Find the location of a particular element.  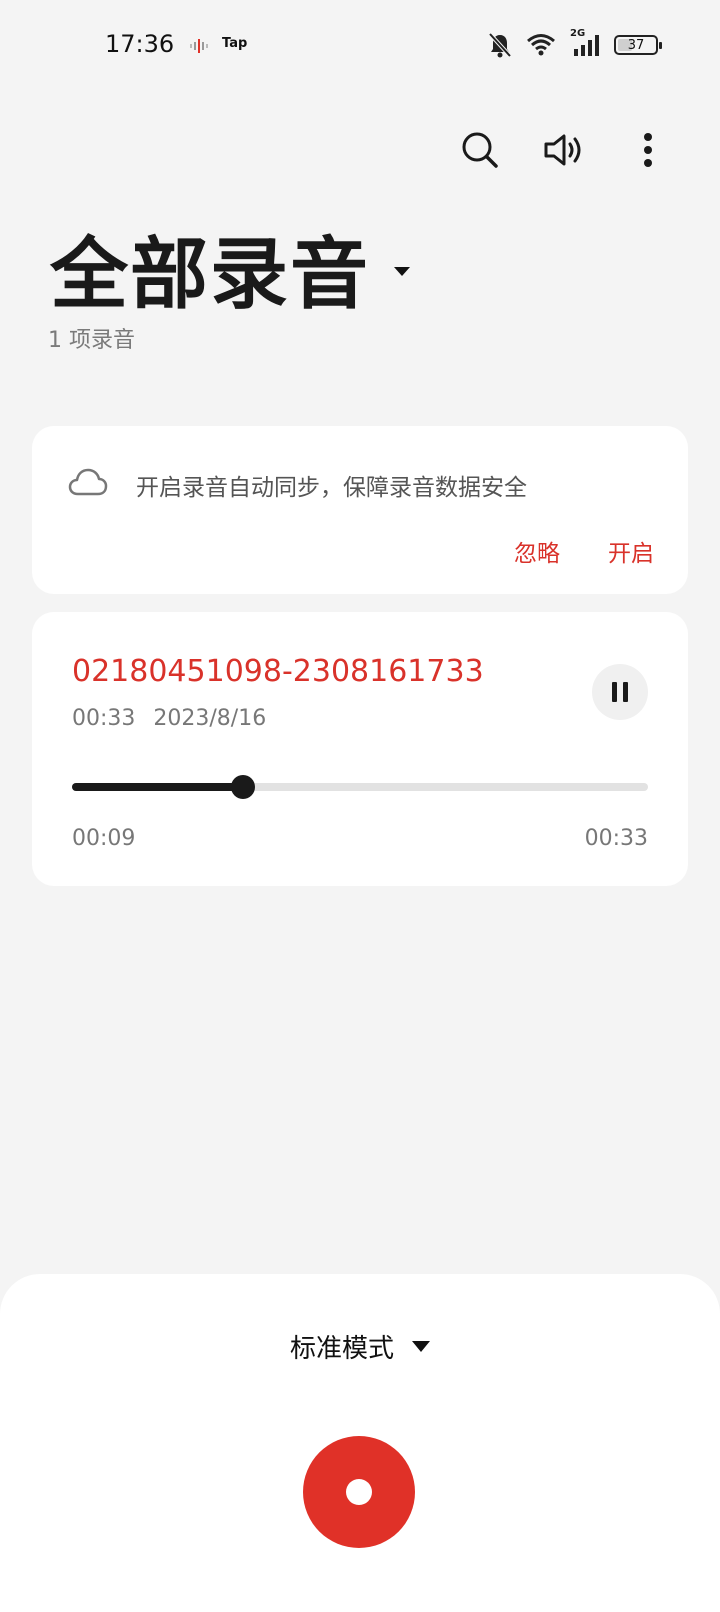

search-icon is located at coordinates (480, 150).